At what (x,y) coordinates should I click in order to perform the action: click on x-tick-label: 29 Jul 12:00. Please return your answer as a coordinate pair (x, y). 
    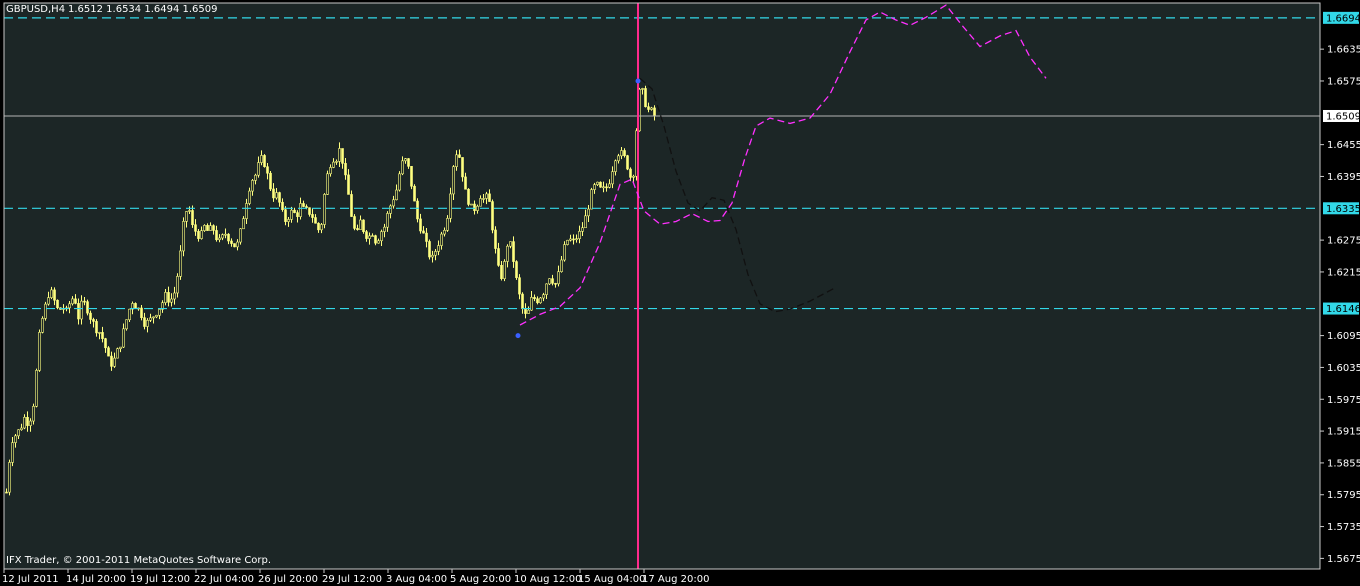
    Looking at the image, I should click on (352, 579).